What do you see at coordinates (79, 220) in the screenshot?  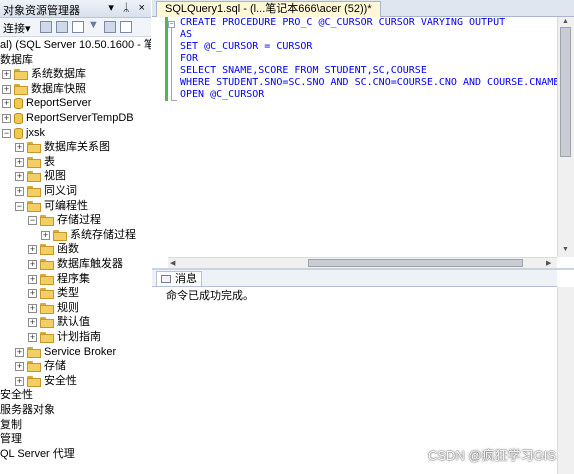 I see `tree-node-label: 存储过程` at bounding box center [79, 220].